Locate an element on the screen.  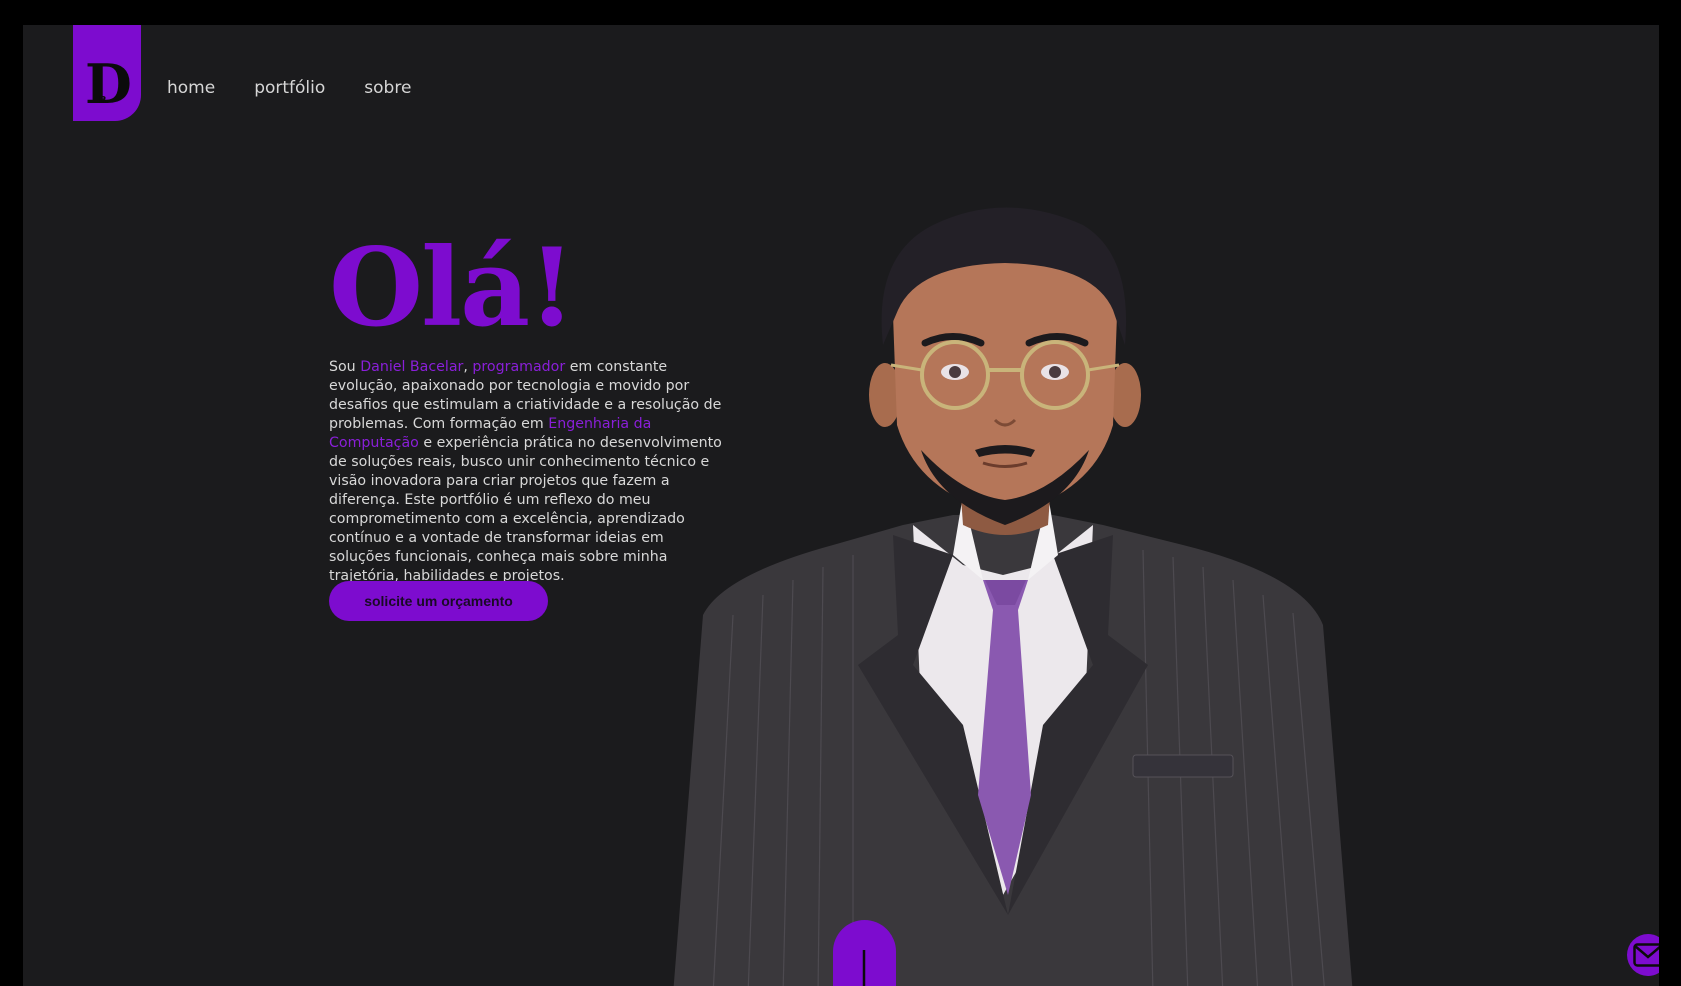
nav-item-portfolio: portfólio is located at coordinates (289, 88).